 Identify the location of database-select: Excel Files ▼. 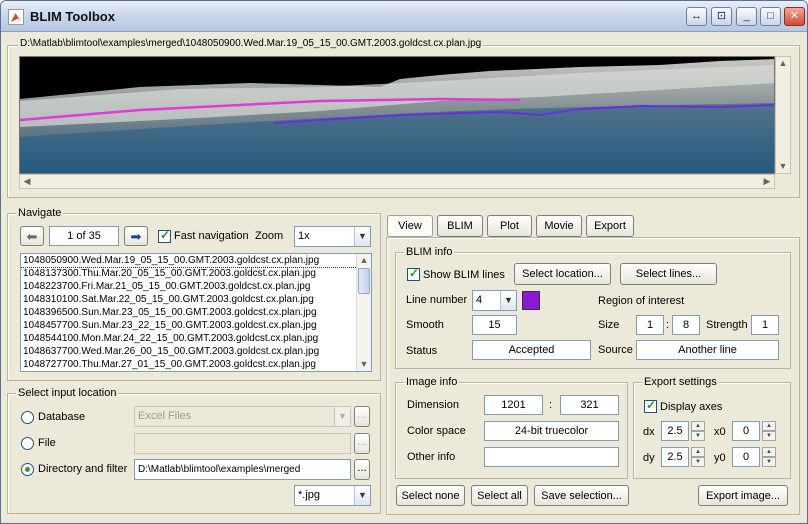
(242, 416).